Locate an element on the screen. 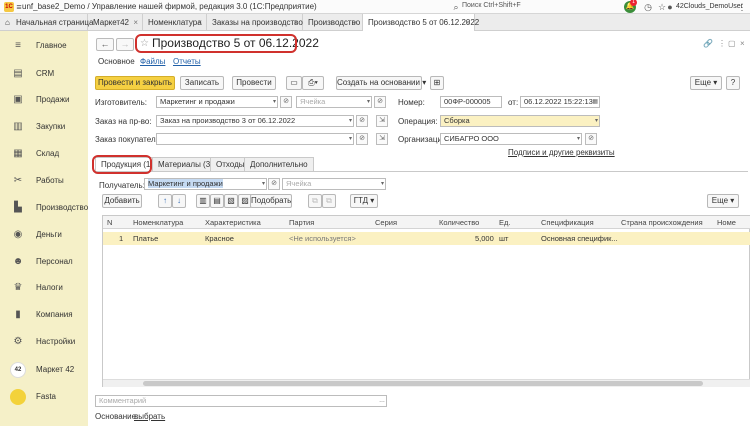  sidebar-item-company: ▮ Компания is located at coordinates (44, 315).